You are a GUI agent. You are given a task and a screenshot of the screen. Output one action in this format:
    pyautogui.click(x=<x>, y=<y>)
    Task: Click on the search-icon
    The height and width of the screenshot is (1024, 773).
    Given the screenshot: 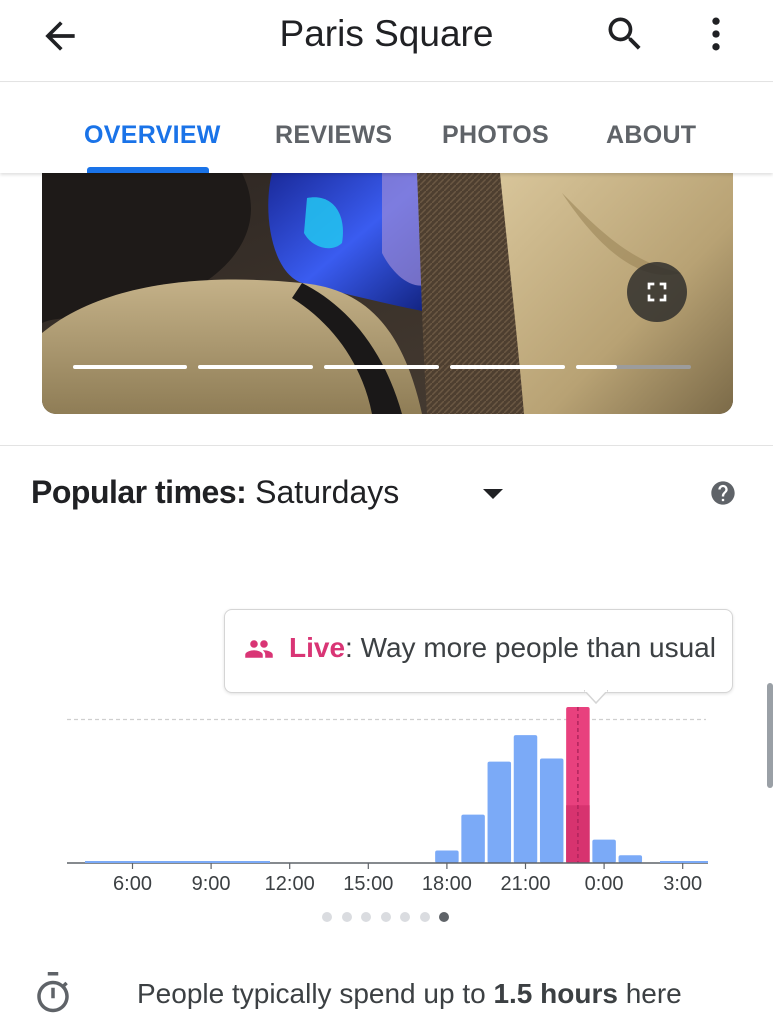 What is the action you would take?
    pyautogui.click(x=624, y=33)
    